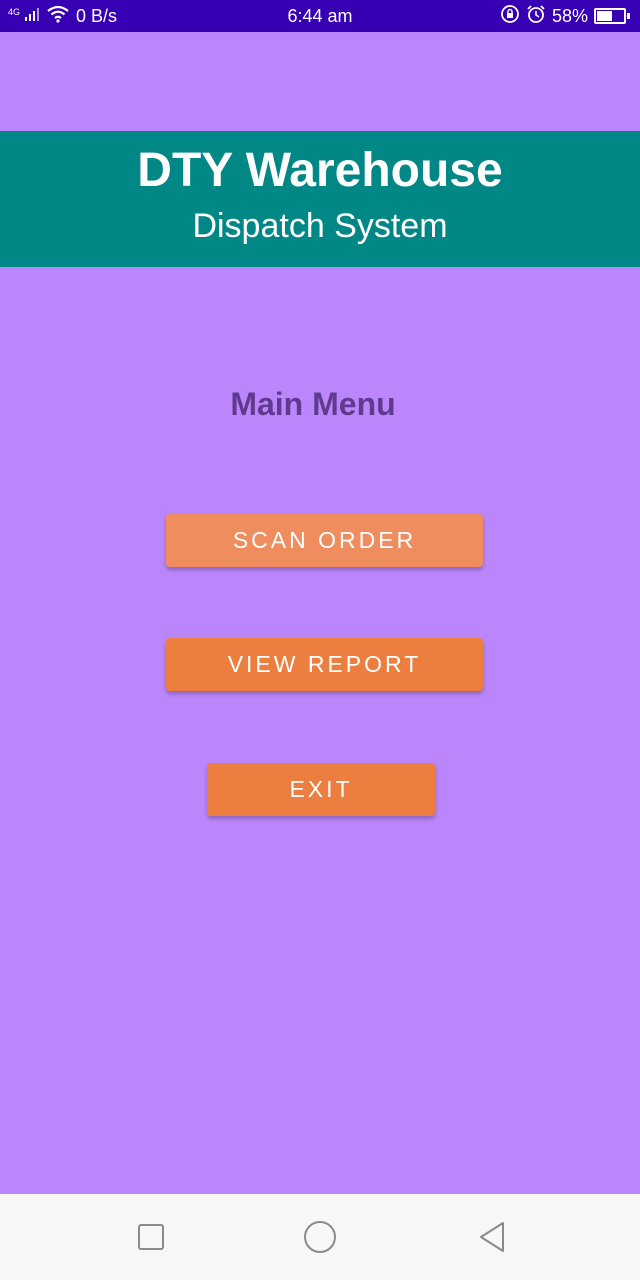 This screenshot has width=640, height=1280. I want to click on home-button, so click(320, 1237).